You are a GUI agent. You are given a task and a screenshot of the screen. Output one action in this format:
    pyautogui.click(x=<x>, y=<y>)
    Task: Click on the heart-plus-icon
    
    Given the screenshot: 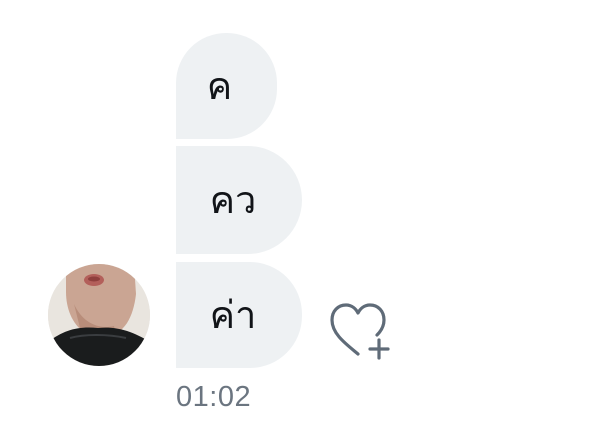 What is the action you would take?
    pyautogui.click(x=362, y=332)
    